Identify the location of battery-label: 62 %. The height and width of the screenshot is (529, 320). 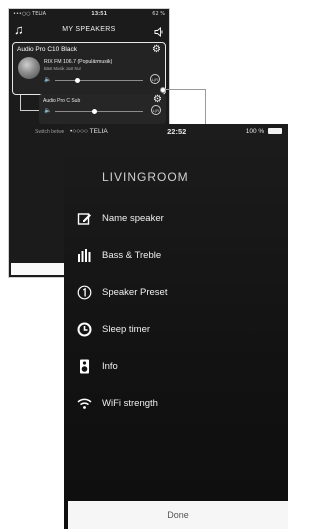
(158, 14).